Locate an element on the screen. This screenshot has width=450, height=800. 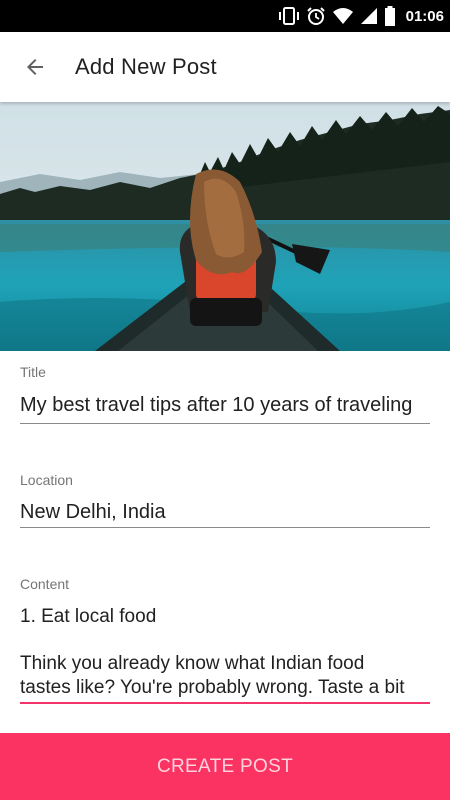
create-post-button: CREATE POST is located at coordinates (225, 766).